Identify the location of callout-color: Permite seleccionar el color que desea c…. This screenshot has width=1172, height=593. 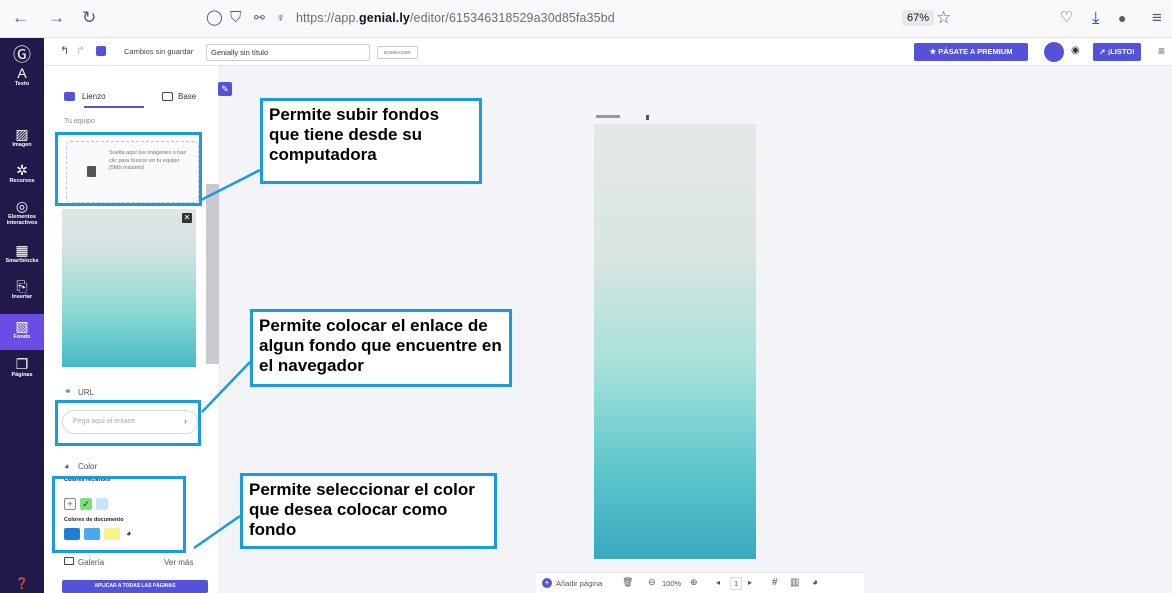
(368, 511).